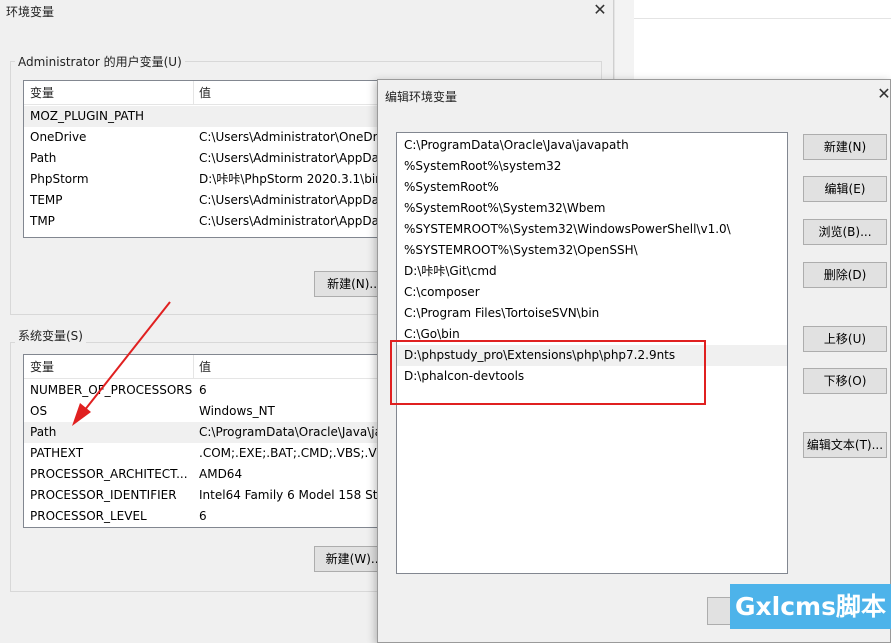 Image resolution: width=891 pixels, height=643 pixels. I want to click on dialog-title: 环境变量, so click(30, 12).